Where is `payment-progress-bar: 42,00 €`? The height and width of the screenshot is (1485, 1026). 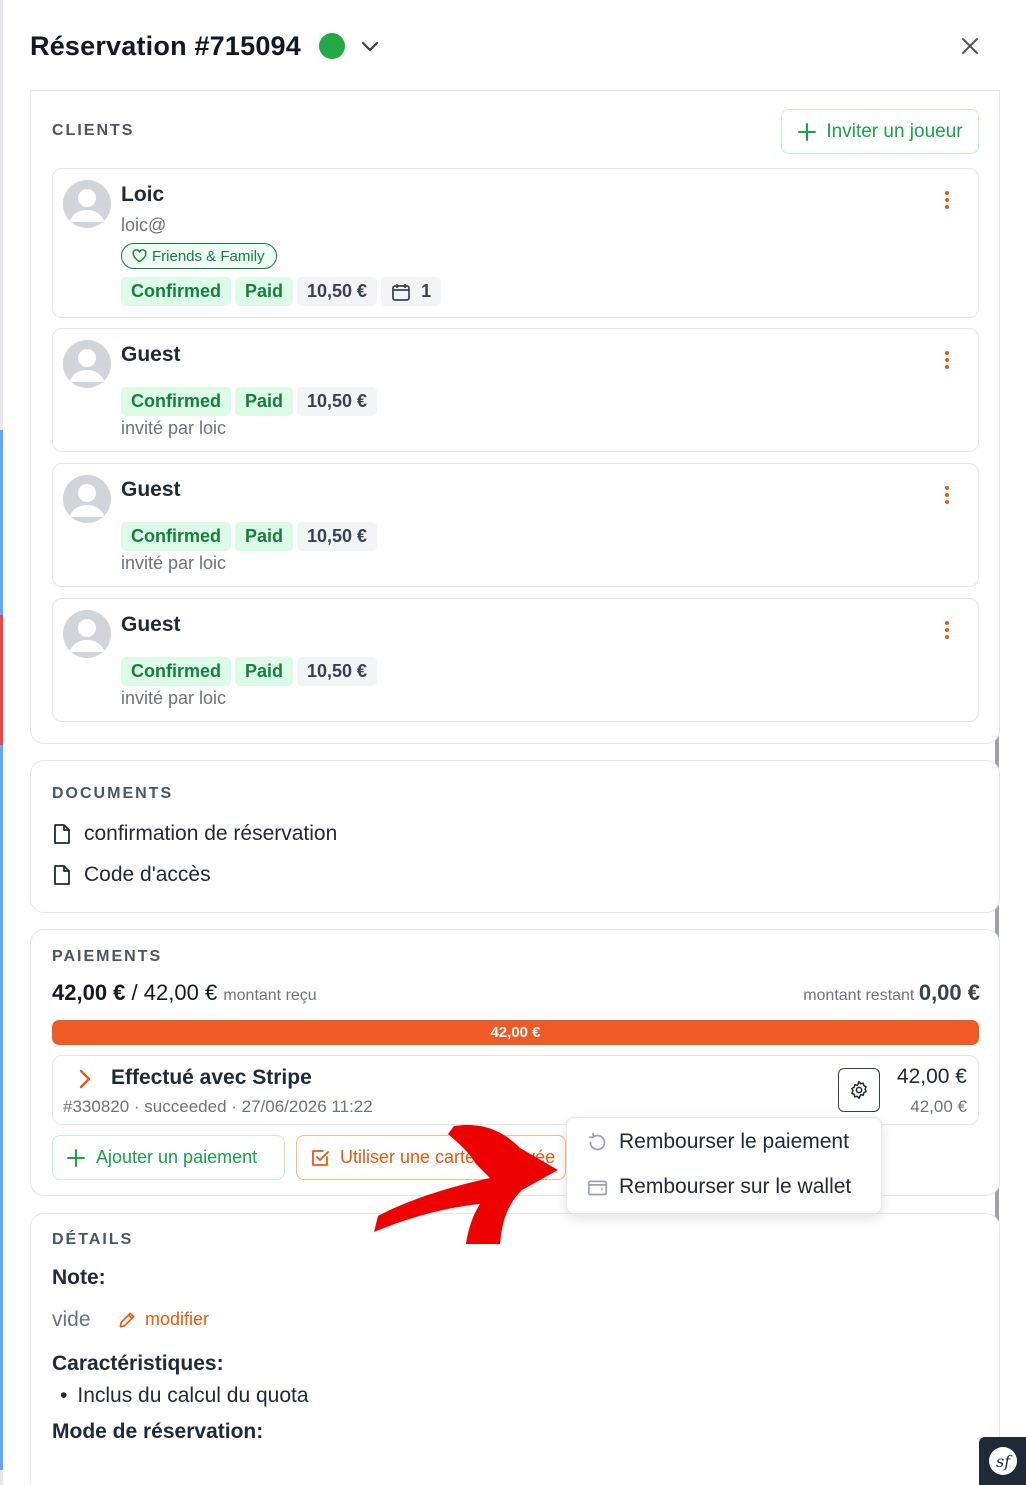
payment-progress-bar: 42,00 € is located at coordinates (515, 1032).